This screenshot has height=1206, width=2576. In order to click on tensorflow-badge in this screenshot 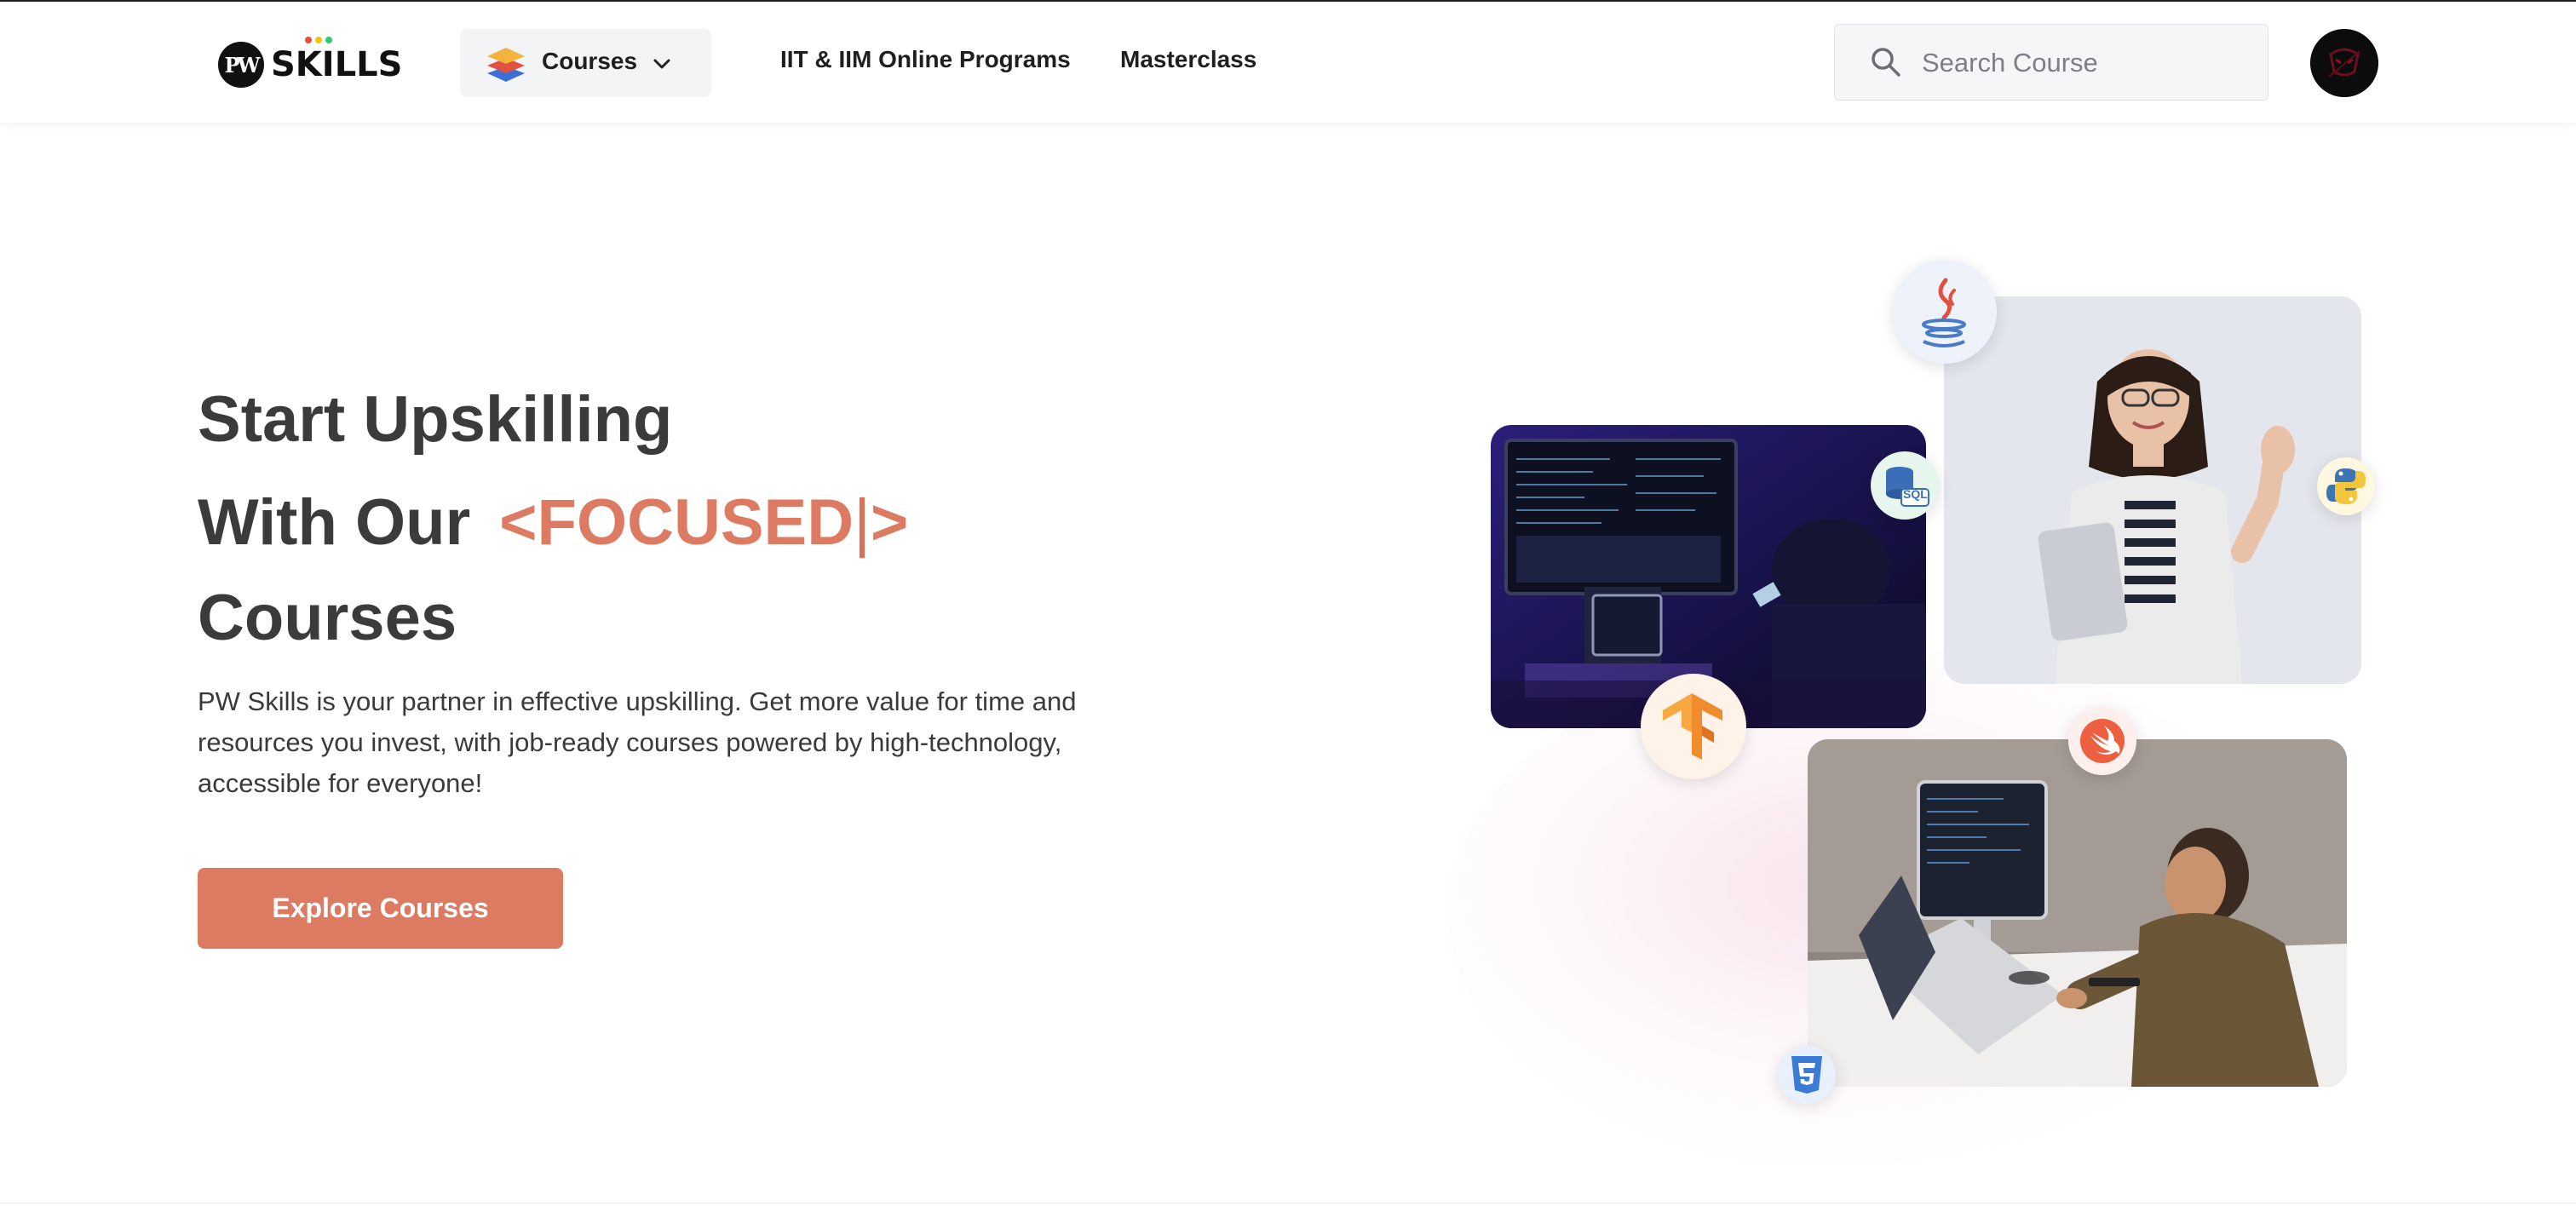, I will do `click(1694, 726)`.